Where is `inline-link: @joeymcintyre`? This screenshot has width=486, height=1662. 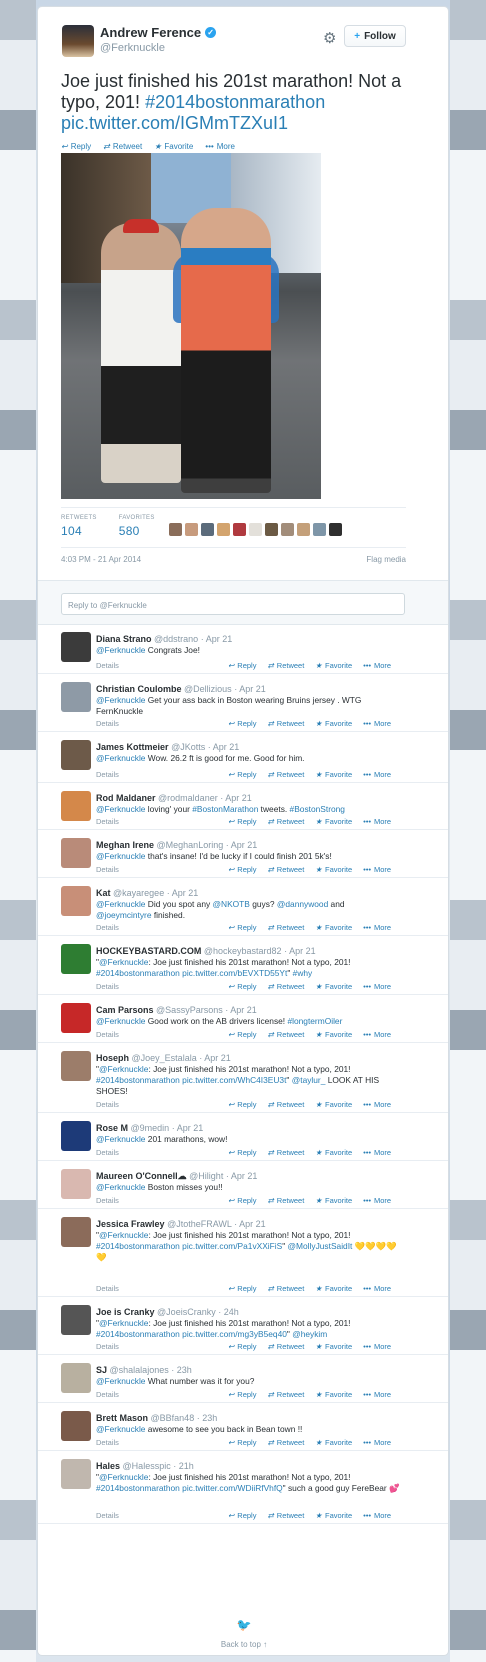 inline-link: @joeymcintyre is located at coordinates (124, 915).